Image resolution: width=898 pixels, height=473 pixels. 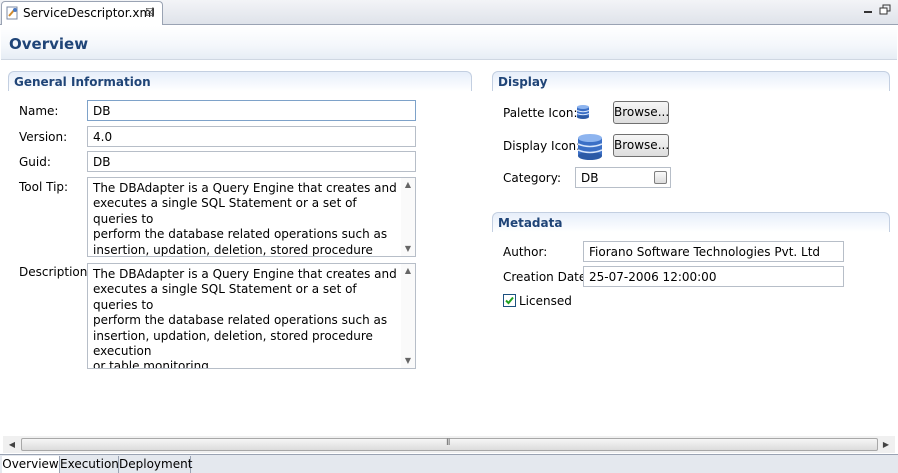 I want to click on author-label: Author:, so click(x=525, y=252).